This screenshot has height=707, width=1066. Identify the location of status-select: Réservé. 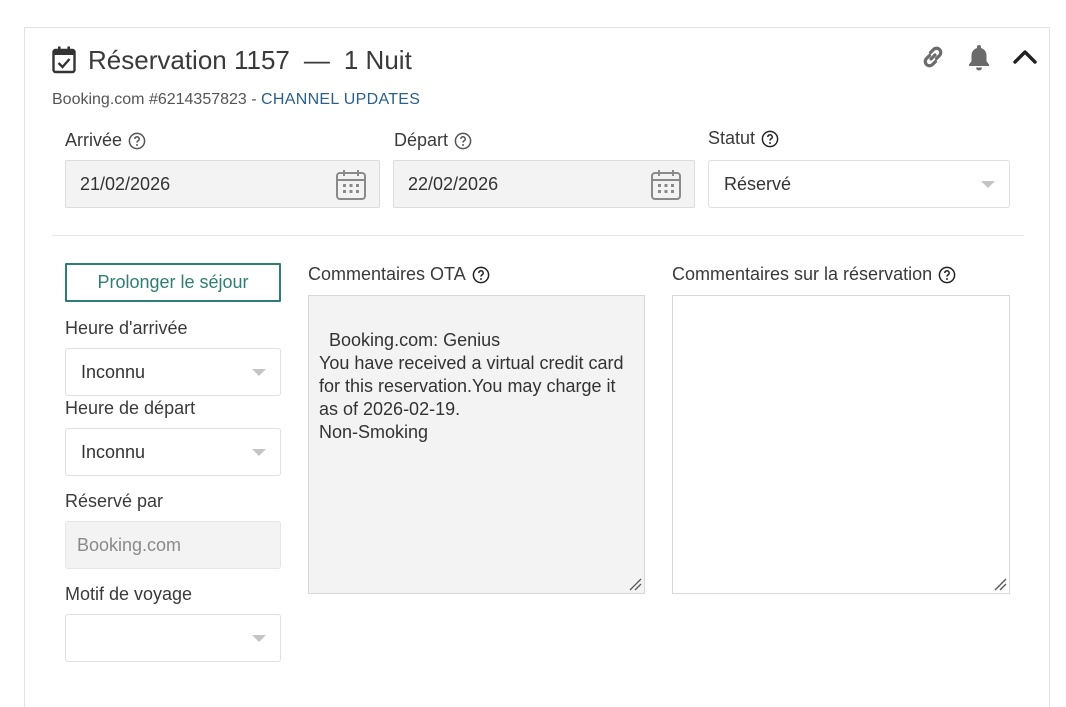
(859, 184).